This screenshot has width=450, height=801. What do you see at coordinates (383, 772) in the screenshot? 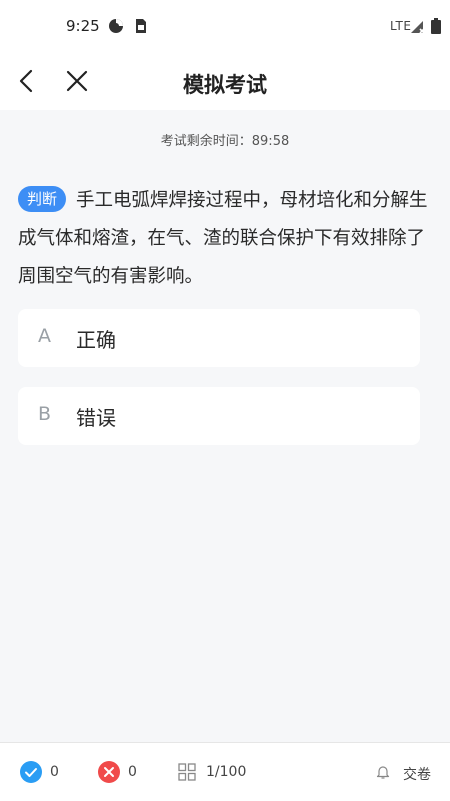
I see `bell-icon` at bounding box center [383, 772].